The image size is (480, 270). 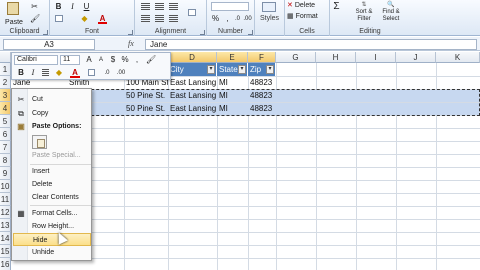 I want to click on styles-icon, so click(x=269, y=8).